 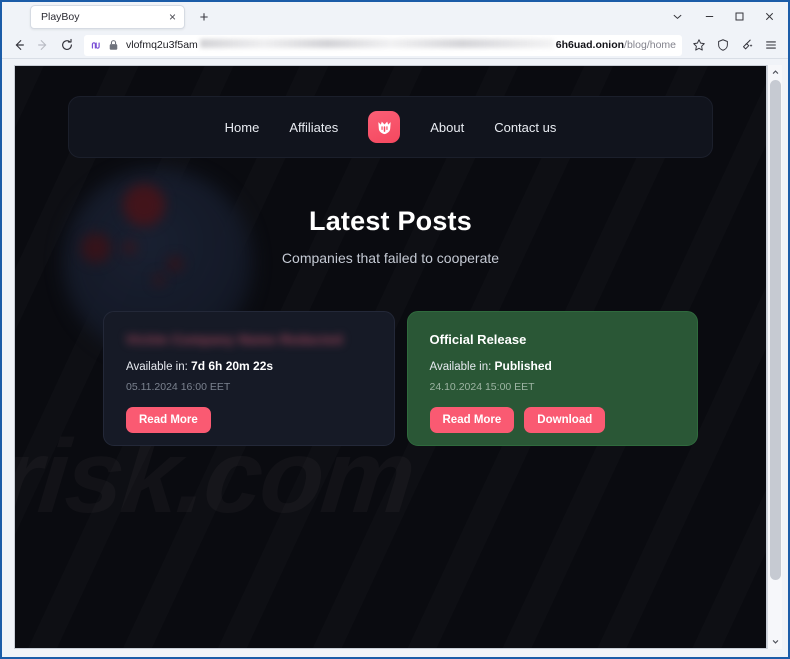 I want to click on close-window-button, so click(x=769, y=16).